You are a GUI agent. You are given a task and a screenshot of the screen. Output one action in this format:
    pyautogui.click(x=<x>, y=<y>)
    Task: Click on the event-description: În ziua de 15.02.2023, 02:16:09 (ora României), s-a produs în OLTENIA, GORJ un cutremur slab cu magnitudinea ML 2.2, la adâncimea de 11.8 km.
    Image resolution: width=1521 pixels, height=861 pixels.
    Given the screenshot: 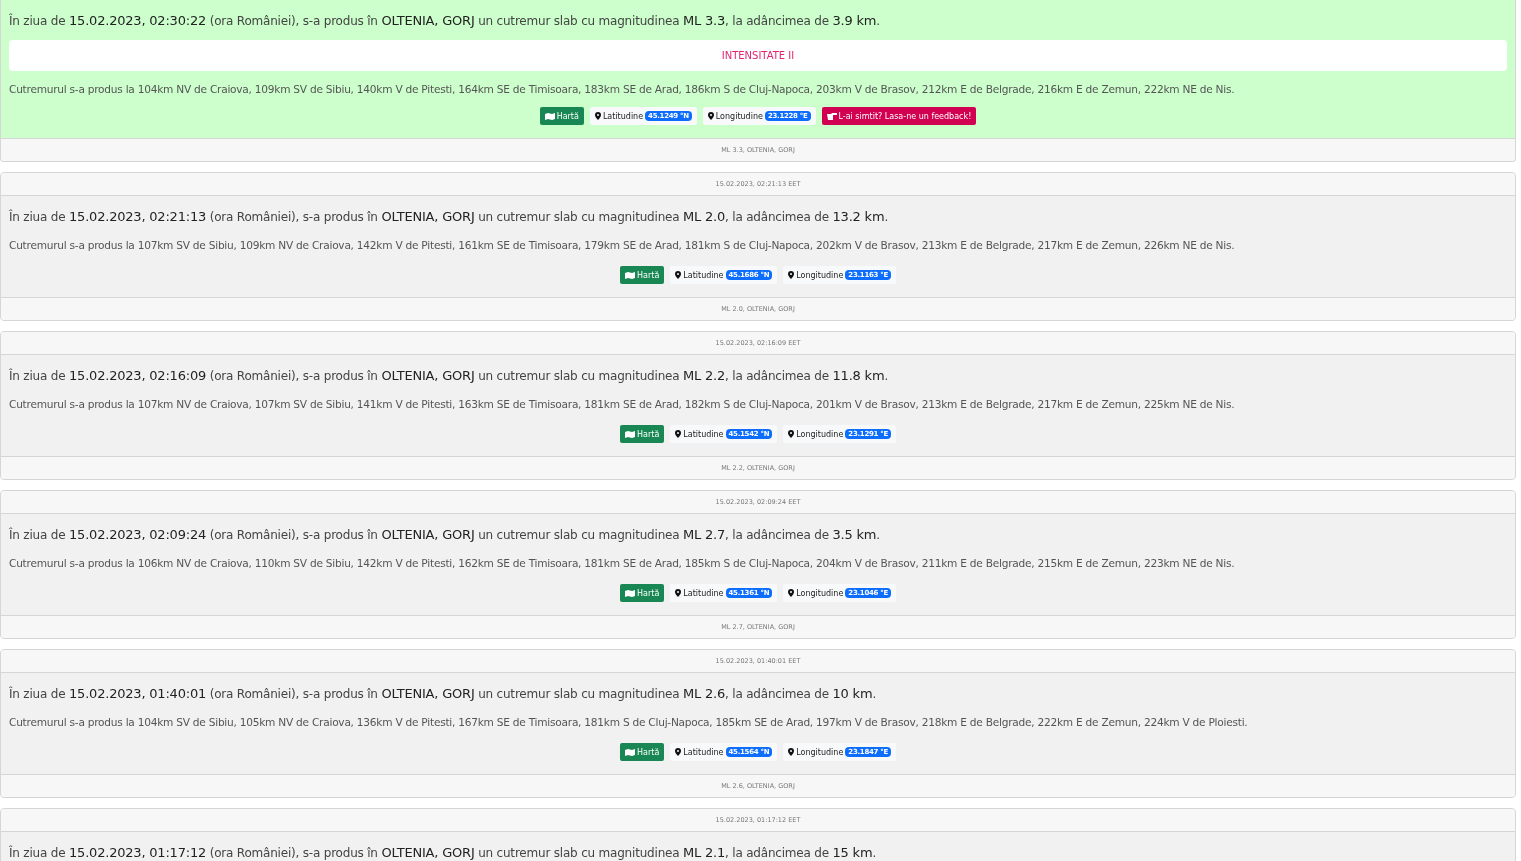 What is the action you would take?
    pyautogui.click(x=449, y=375)
    